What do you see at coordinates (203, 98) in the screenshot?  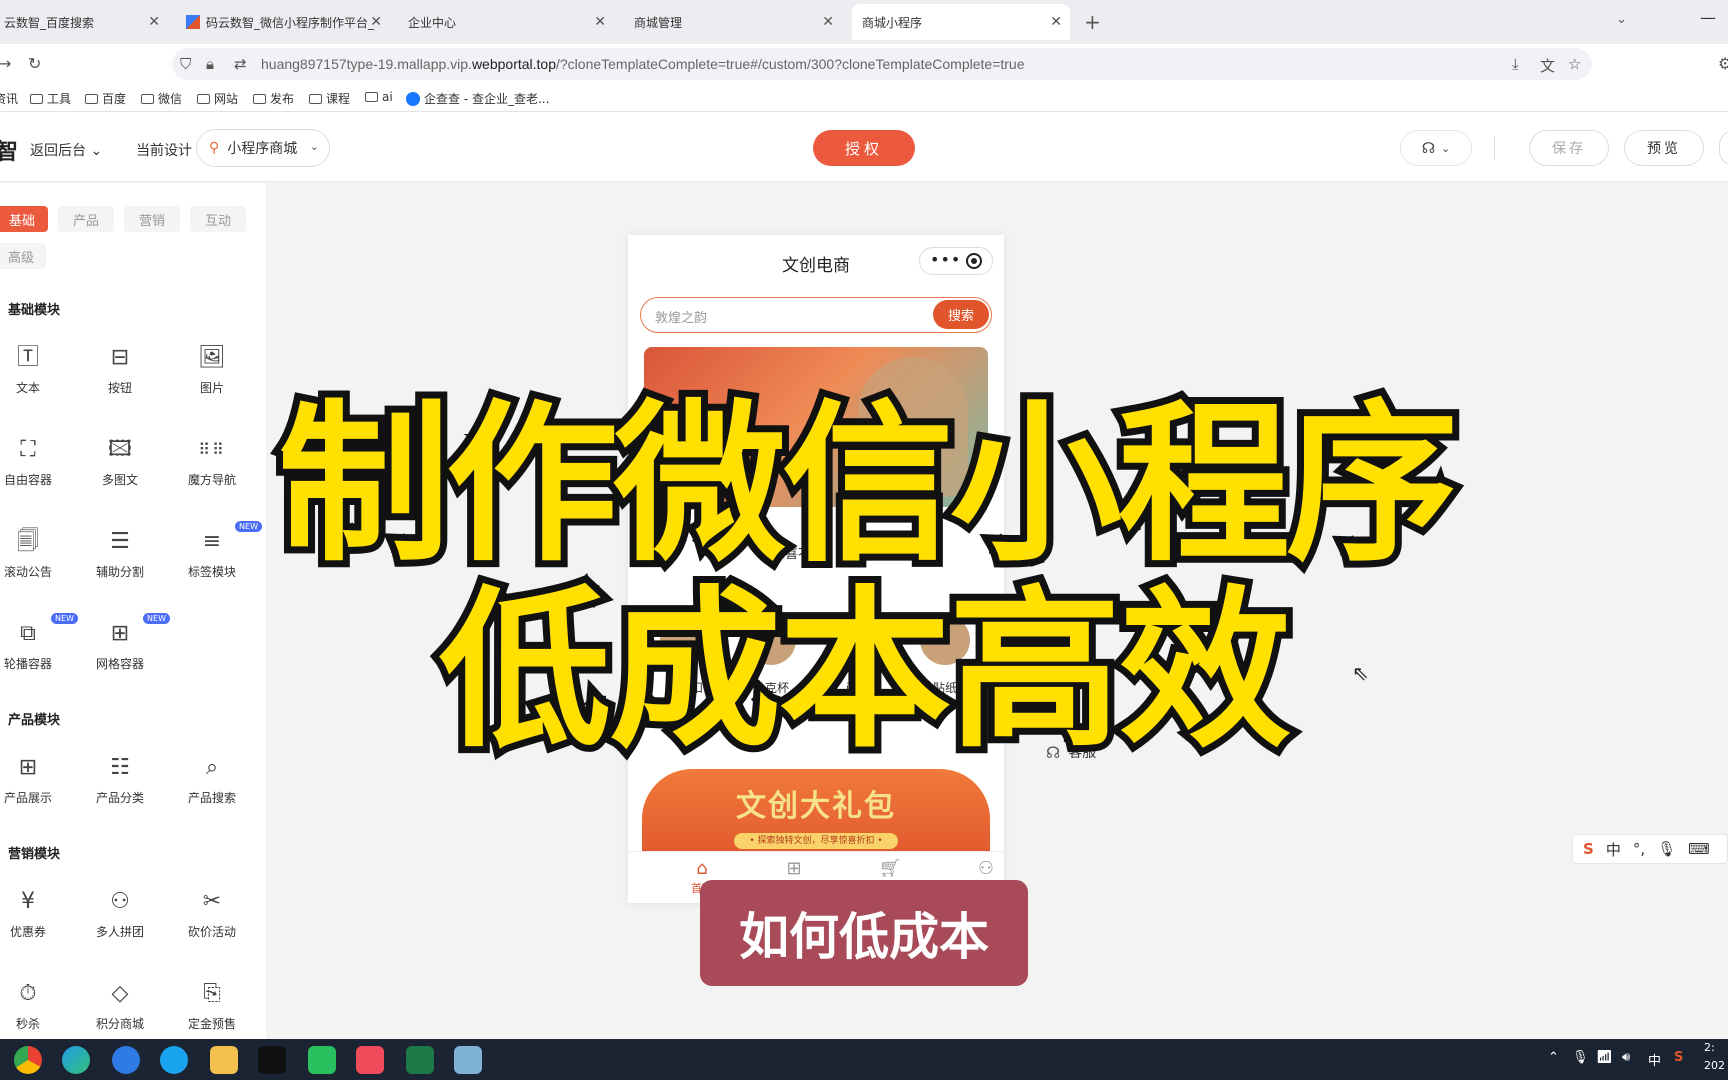 I see `folder-icon` at bounding box center [203, 98].